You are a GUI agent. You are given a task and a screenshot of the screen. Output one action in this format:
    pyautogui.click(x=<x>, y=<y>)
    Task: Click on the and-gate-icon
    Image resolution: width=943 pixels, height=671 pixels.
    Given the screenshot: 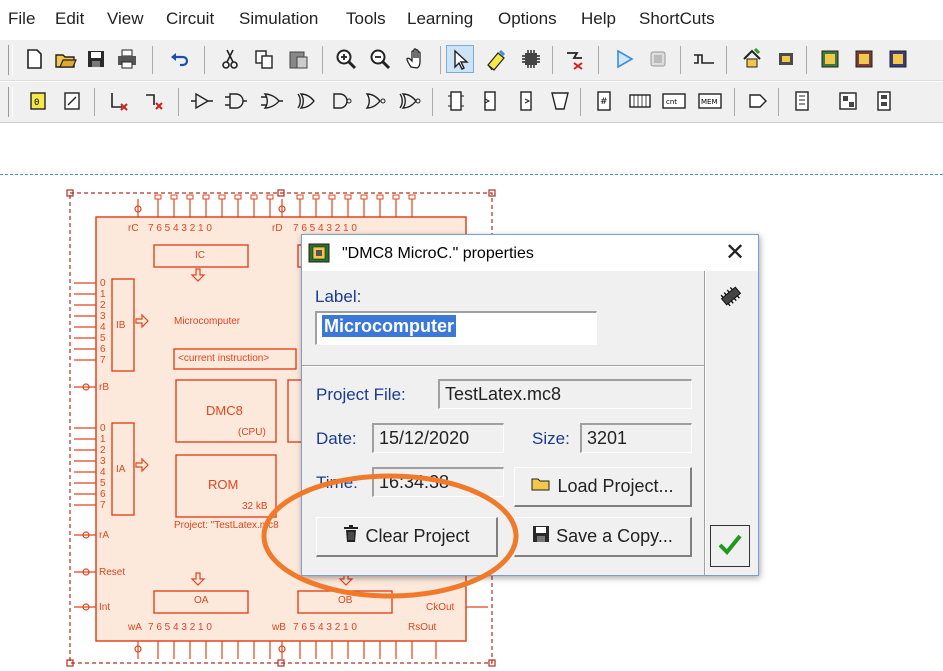 What is the action you would take?
    pyautogui.click(x=236, y=101)
    